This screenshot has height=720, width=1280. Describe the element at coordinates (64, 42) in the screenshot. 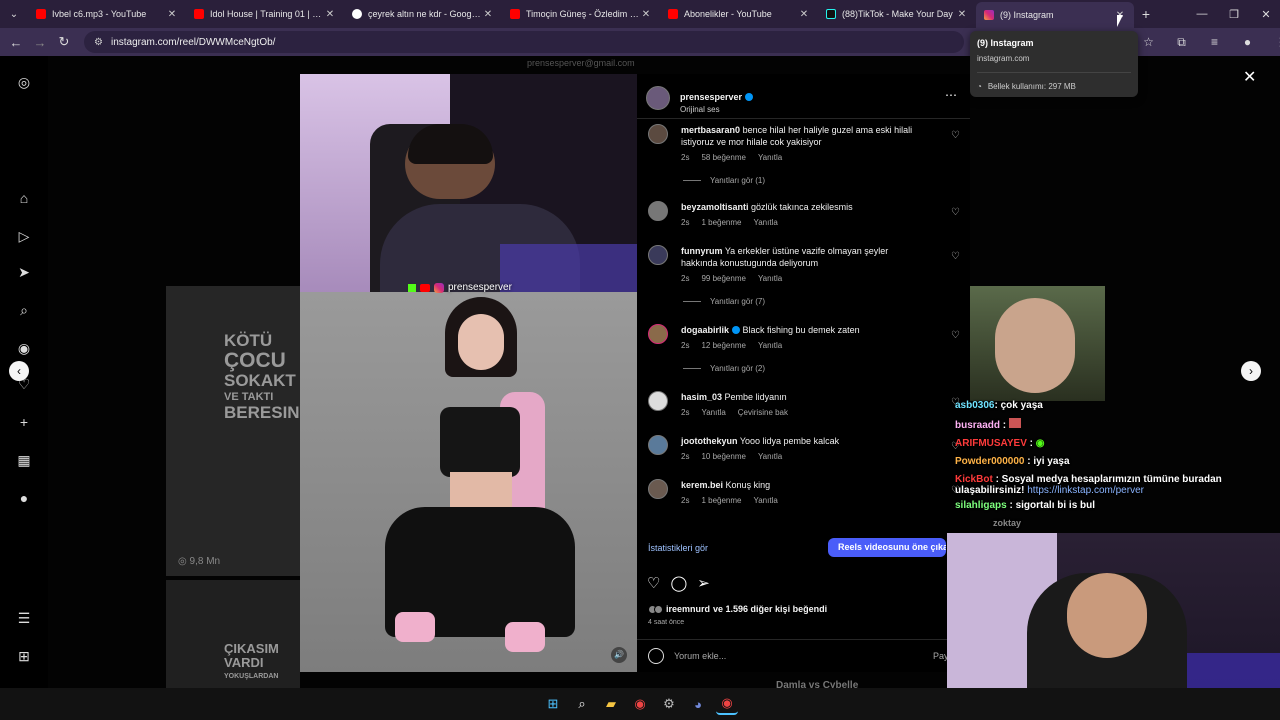

I see `reload-icon: ↻` at that location.